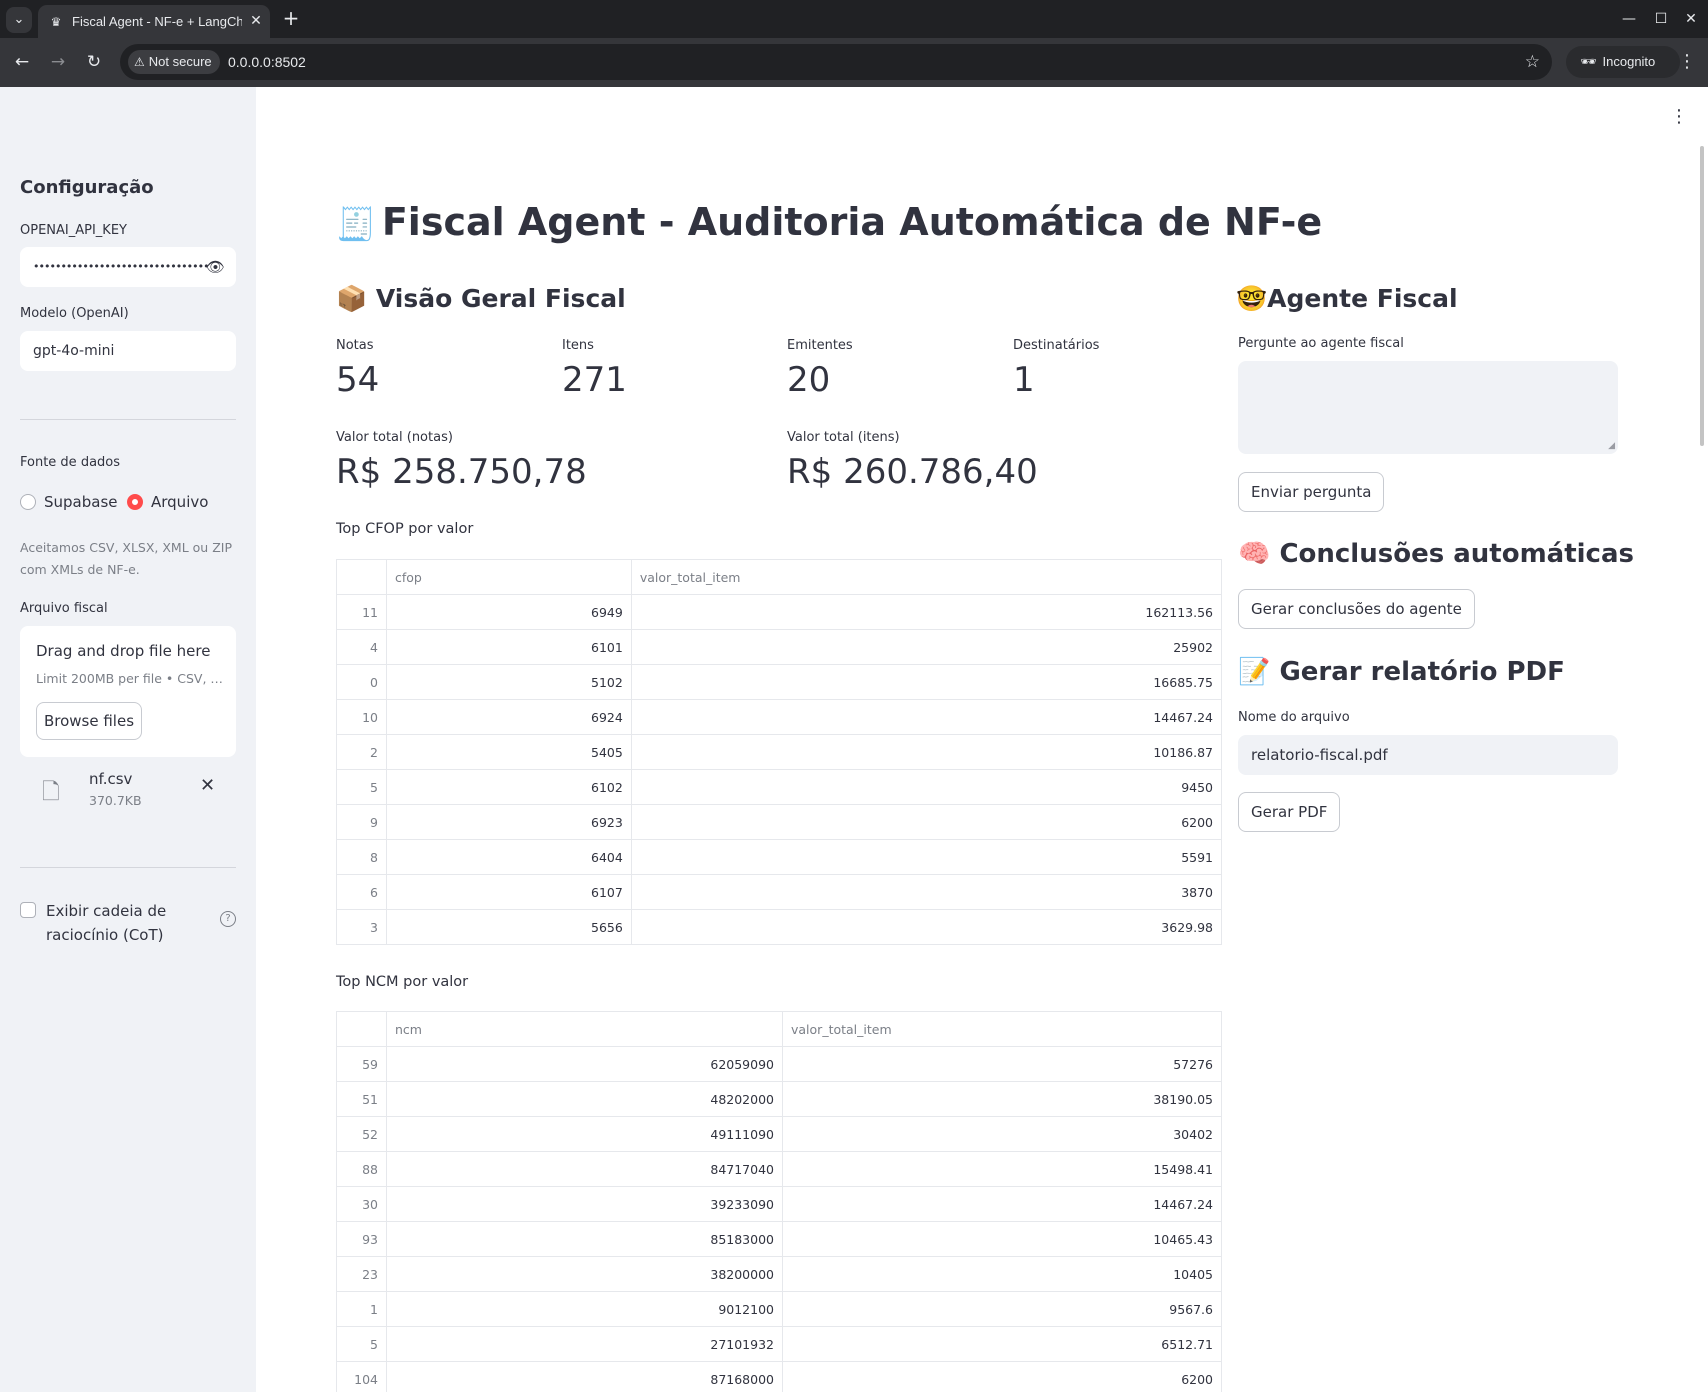 This screenshot has height=1392, width=1708. Describe the element at coordinates (1687, 62) in the screenshot. I see `browser-menu-icon: ⋮` at that location.